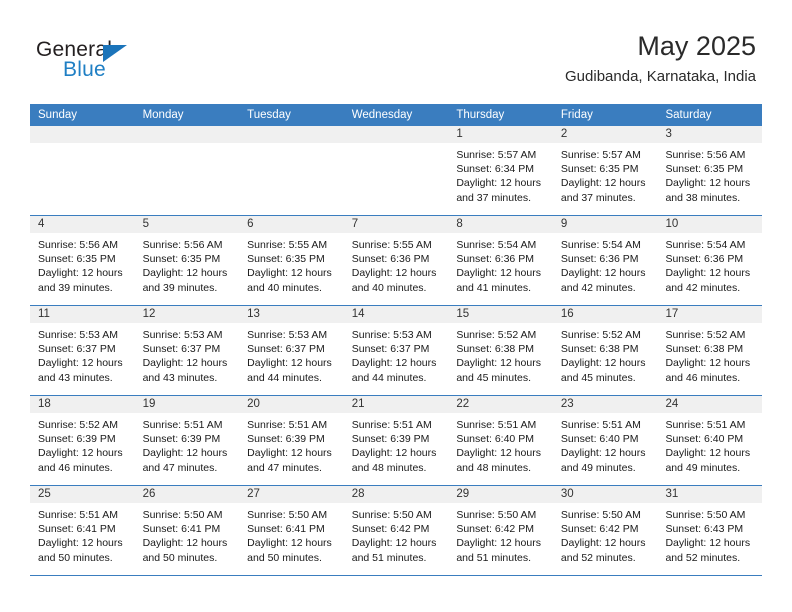 The height and width of the screenshot is (612, 792). What do you see at coordinates (389, 467) in the screenshot?
I see `day-detail-line: and 48 minutes.` at bounding box center [389, 467].